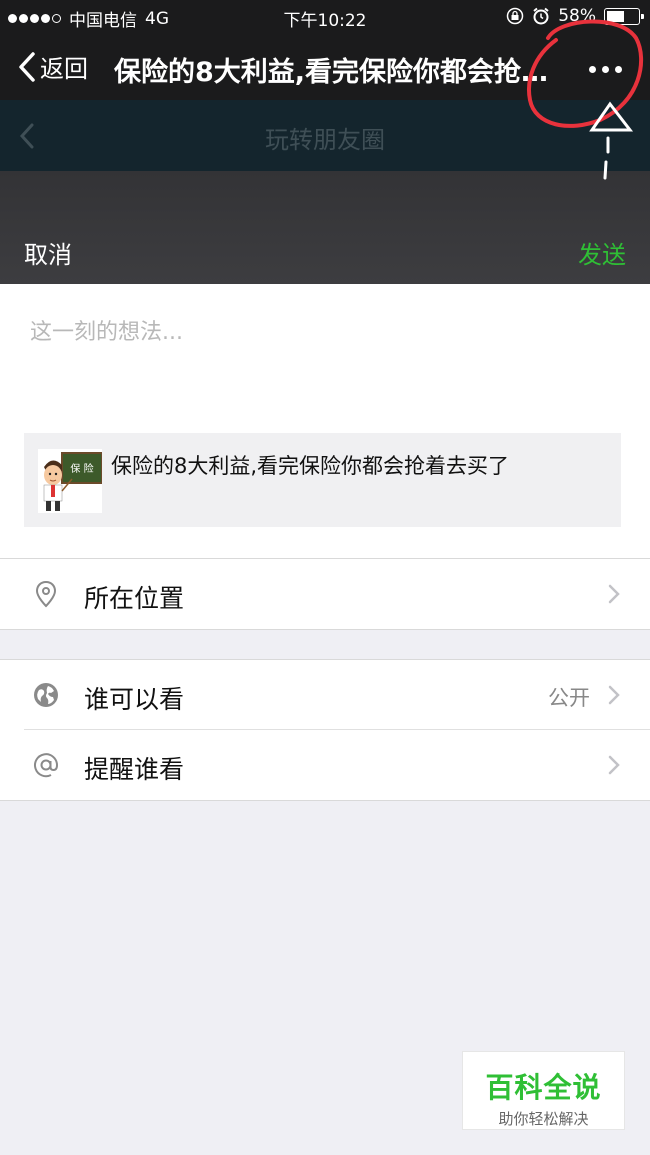 This screenshot has width=650, height=1155. What do you see at coordinates (541, 16) in the screenshot?
I see `alarm-icon` at bounding box center [541, 16].